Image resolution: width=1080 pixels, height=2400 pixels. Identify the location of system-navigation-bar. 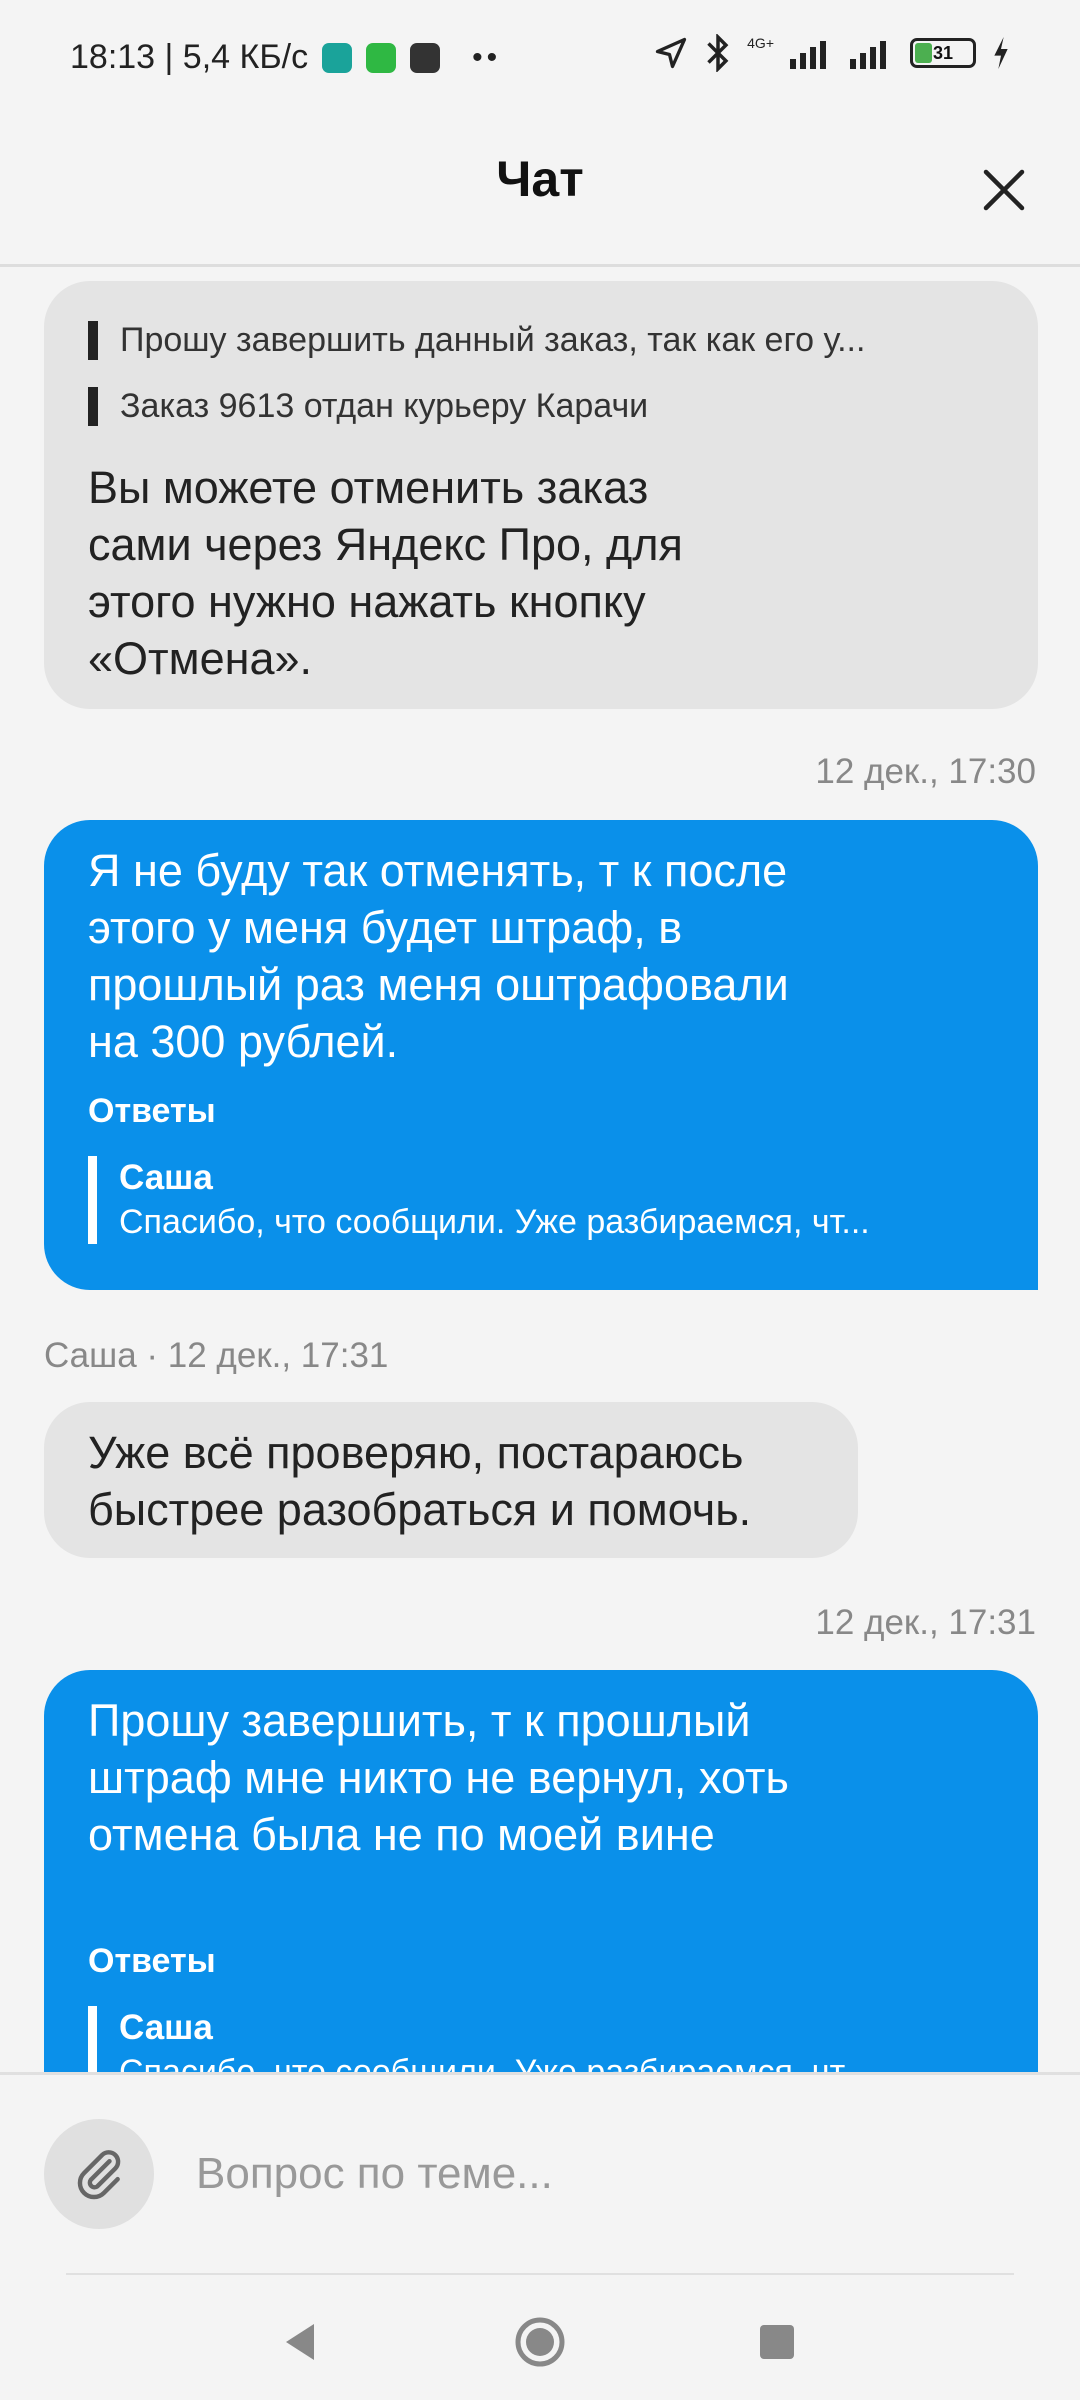
(540, 2336).